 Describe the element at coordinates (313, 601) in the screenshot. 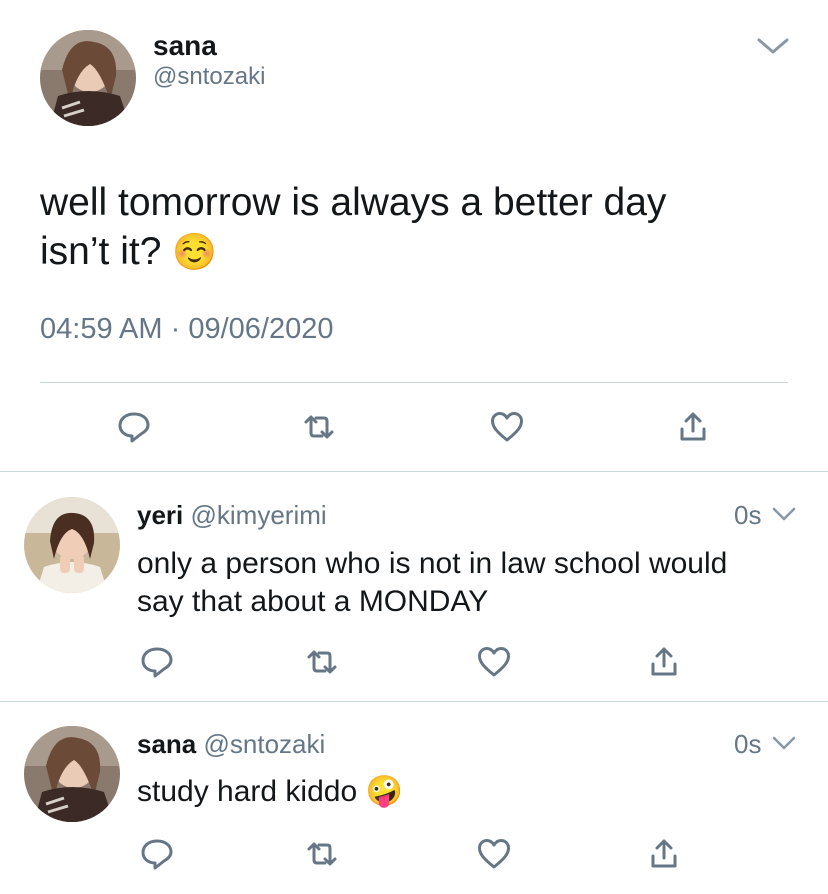

I see `reply-text-line: say that about a MONDAY` at that location.